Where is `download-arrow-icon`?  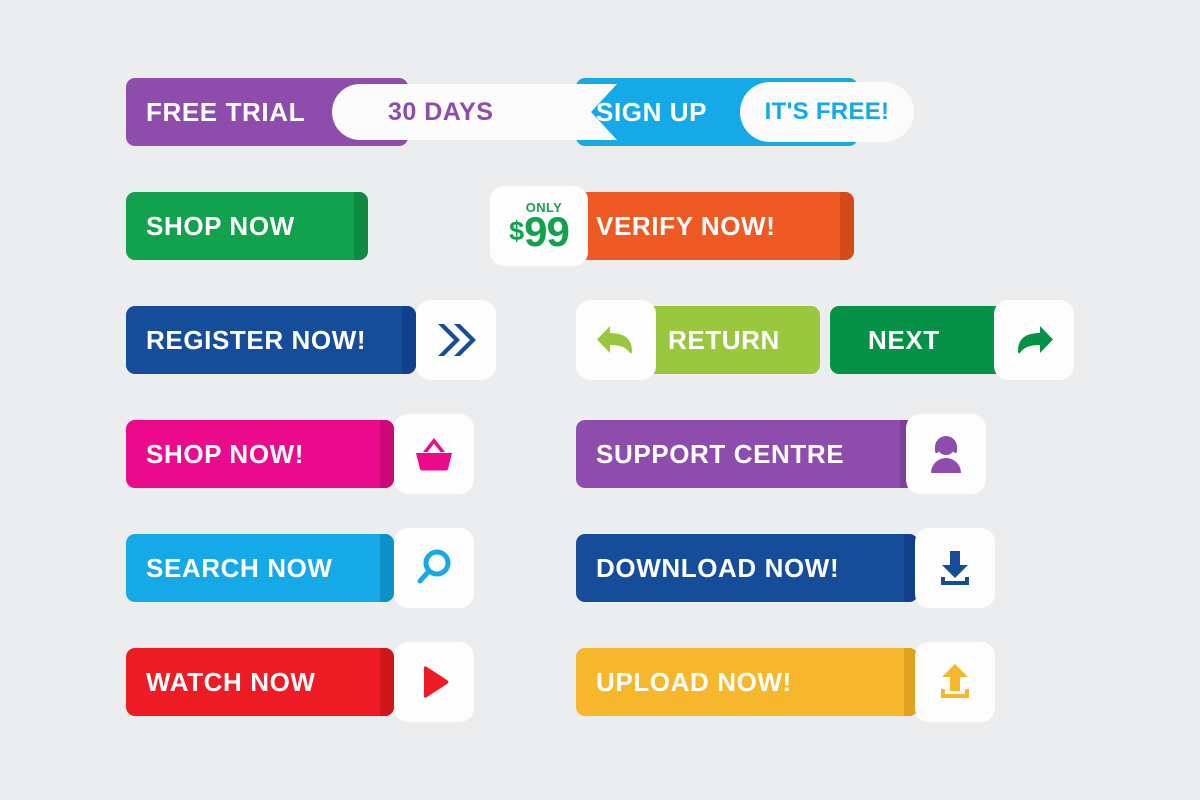 download-arrow-icon is located at coordinates (955, 568).